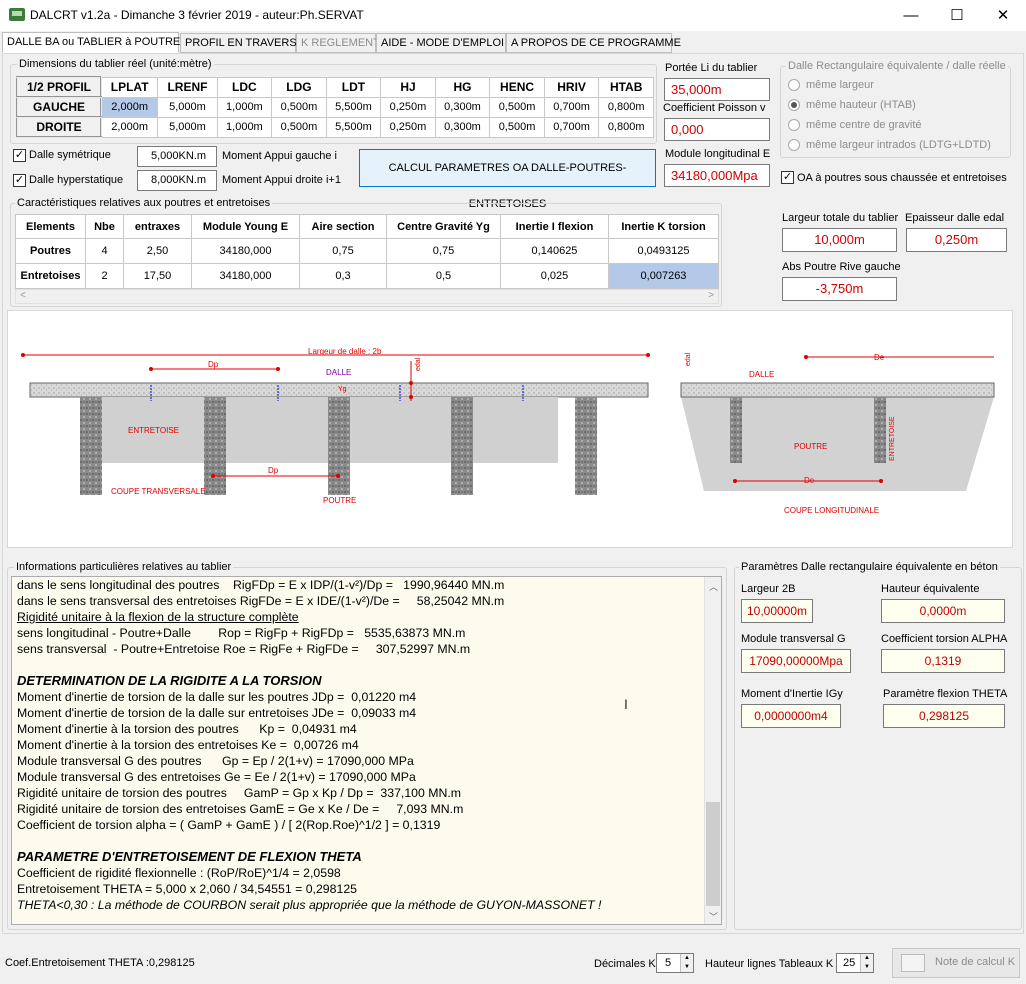 The height and width of the screenshot is (984, 1026). What do you see at coordinates (711, 295) in the screenshot?
I see `scroll-right-icon: >` at bounding box center [711, 295].